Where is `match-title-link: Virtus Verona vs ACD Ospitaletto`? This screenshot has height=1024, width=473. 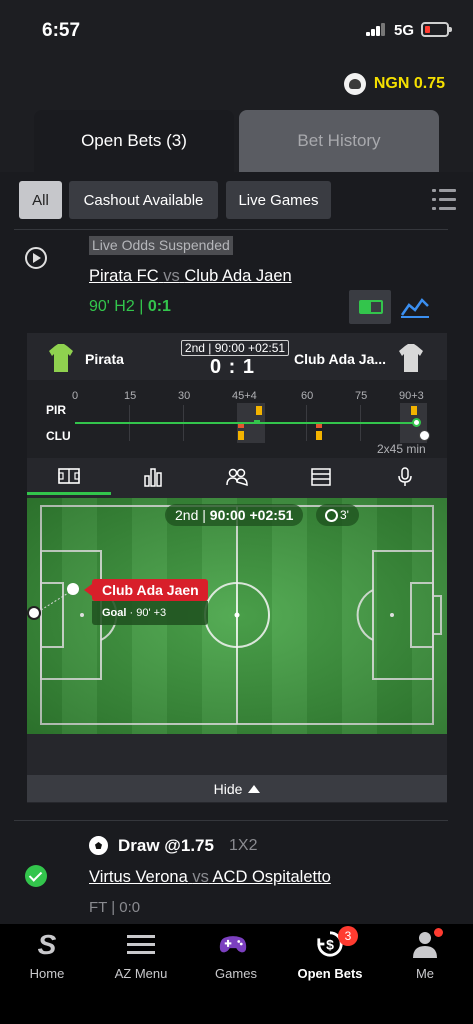
match-title-link: Virtus Verona vs ACD Ospitaletto is located at coordinates (210, 877).